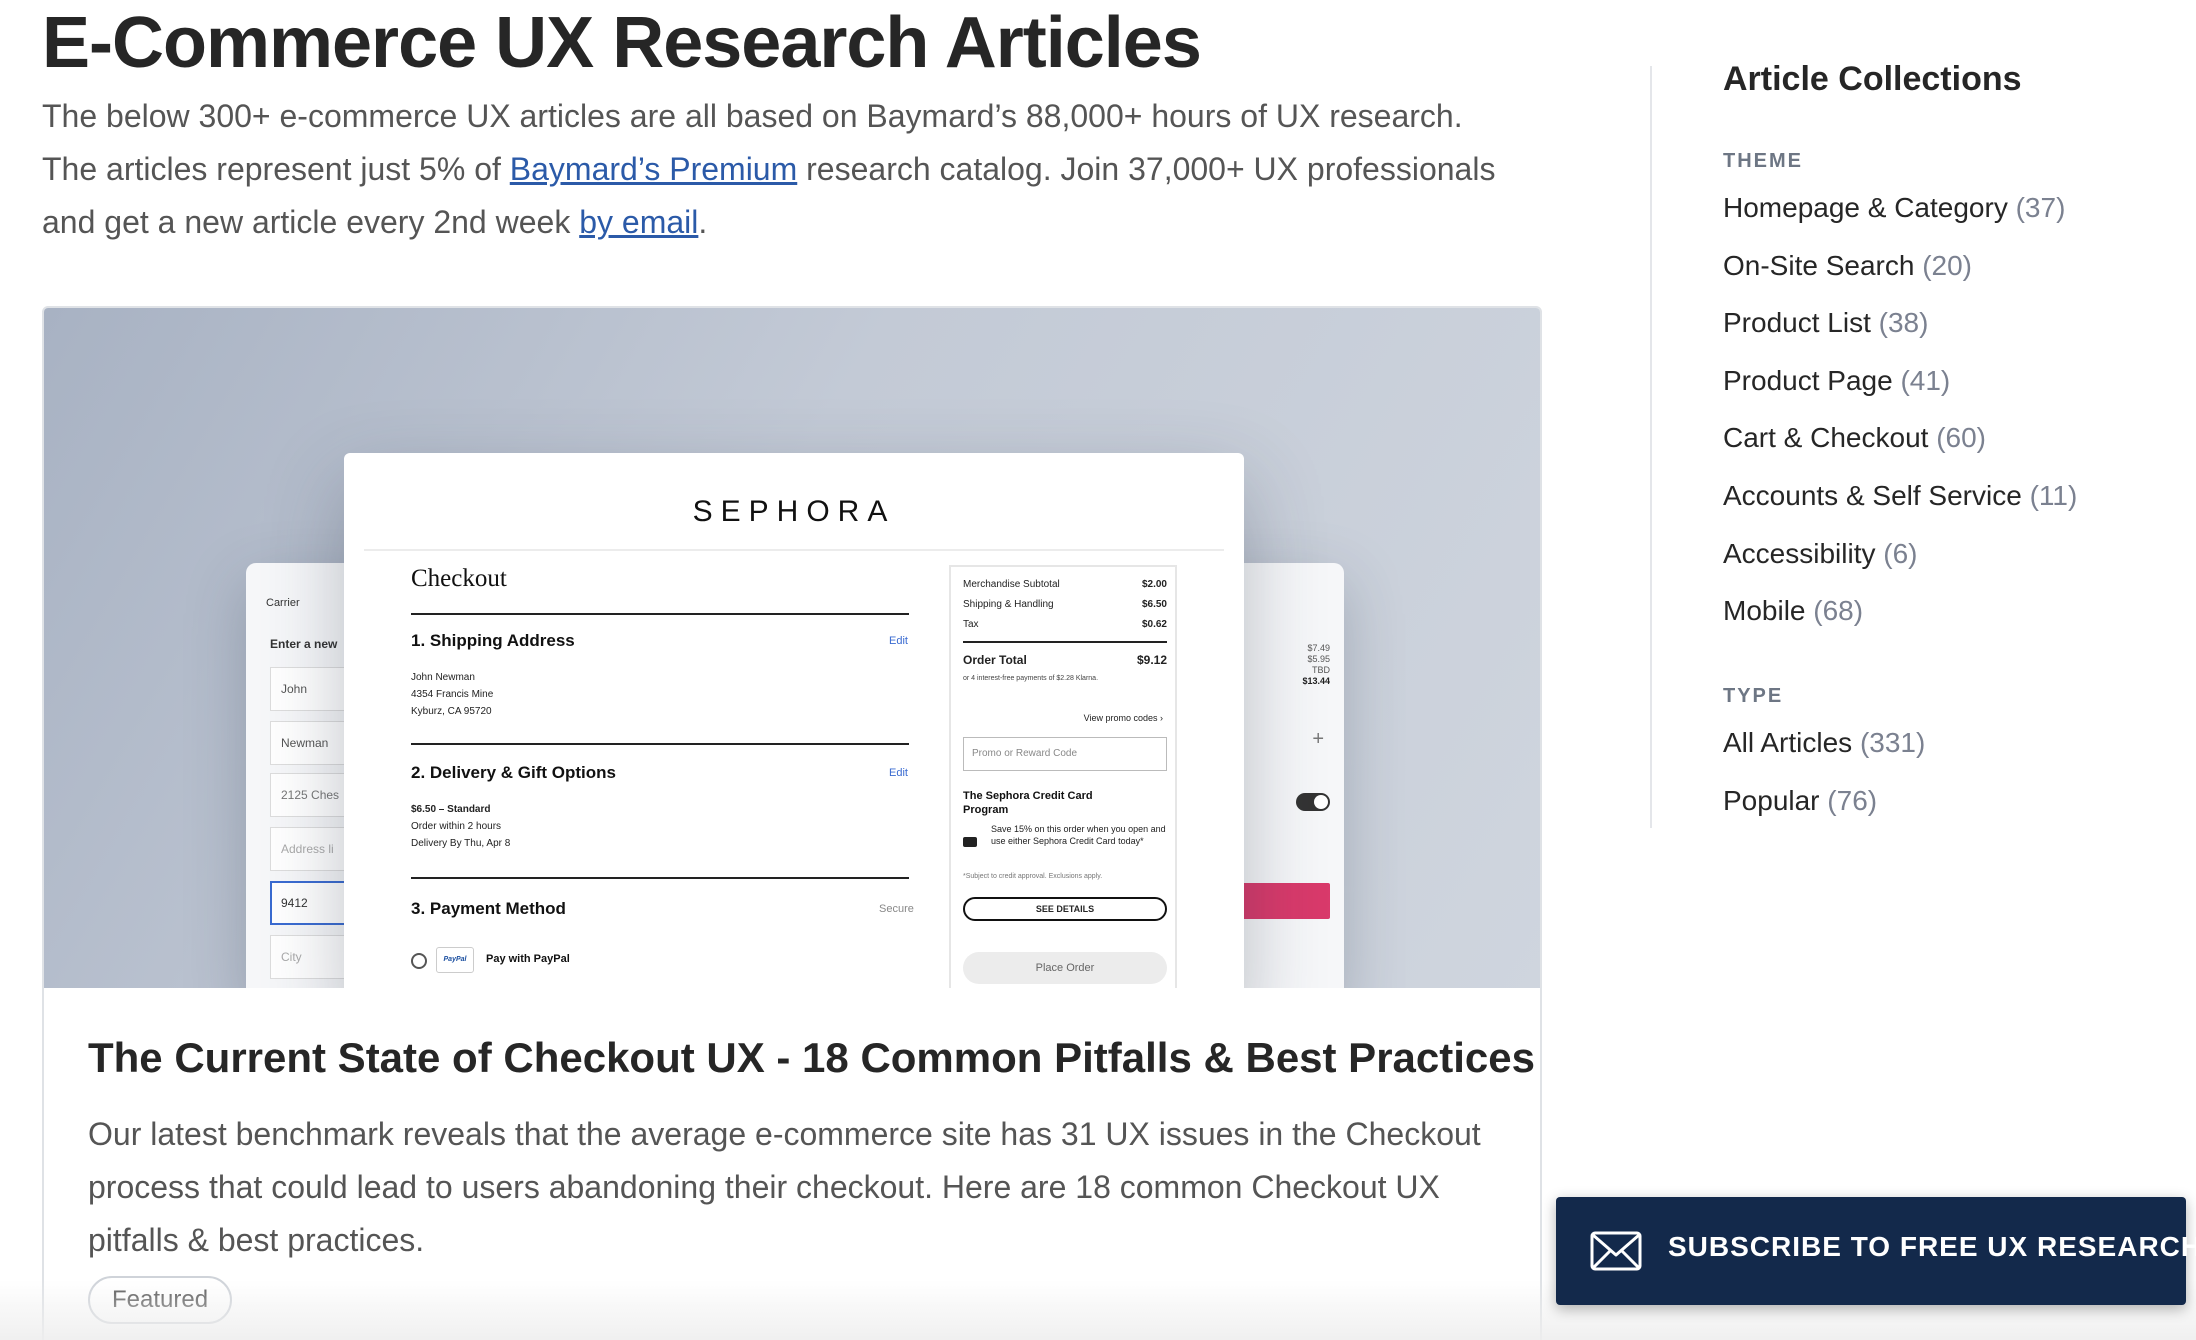 This screenshot has height=1340, width=2196. Describe the element at coordinates (452, 694) in the screenshot. I see `section-line: 4354 Francis Mine` at that location.